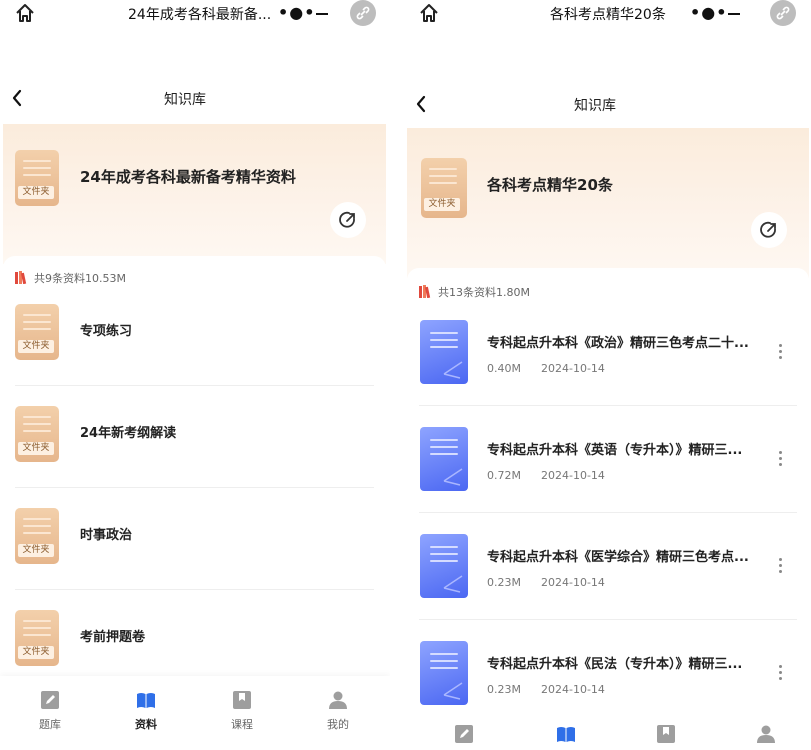 The height and width of the screenshot is (750, 811). Describe the element at coordinates (608, 577) in the screenshot. I see `file-item: 专科起点升本科《医学综合》精研三色考点... 0.23M 2024-10-14` at that location.